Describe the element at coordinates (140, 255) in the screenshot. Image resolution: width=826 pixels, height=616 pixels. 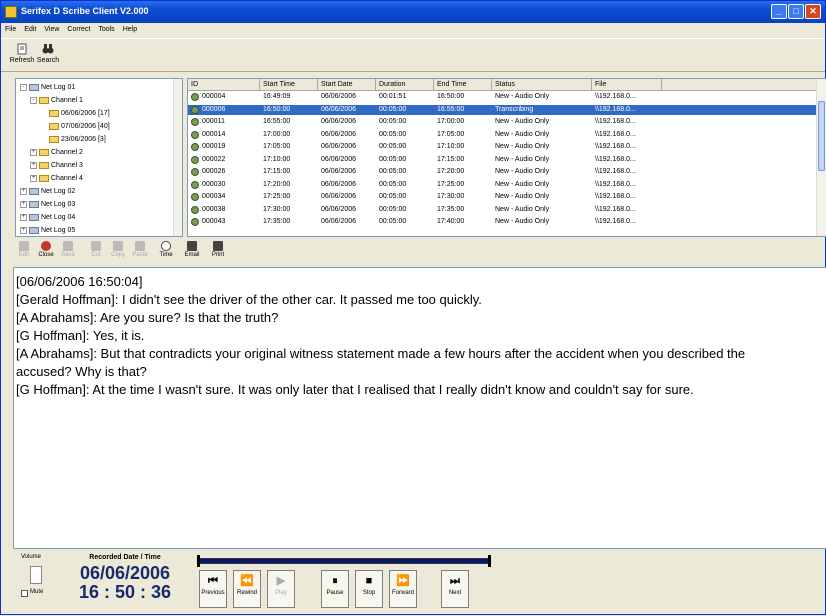
I see `paste-label: Paste` at that location.